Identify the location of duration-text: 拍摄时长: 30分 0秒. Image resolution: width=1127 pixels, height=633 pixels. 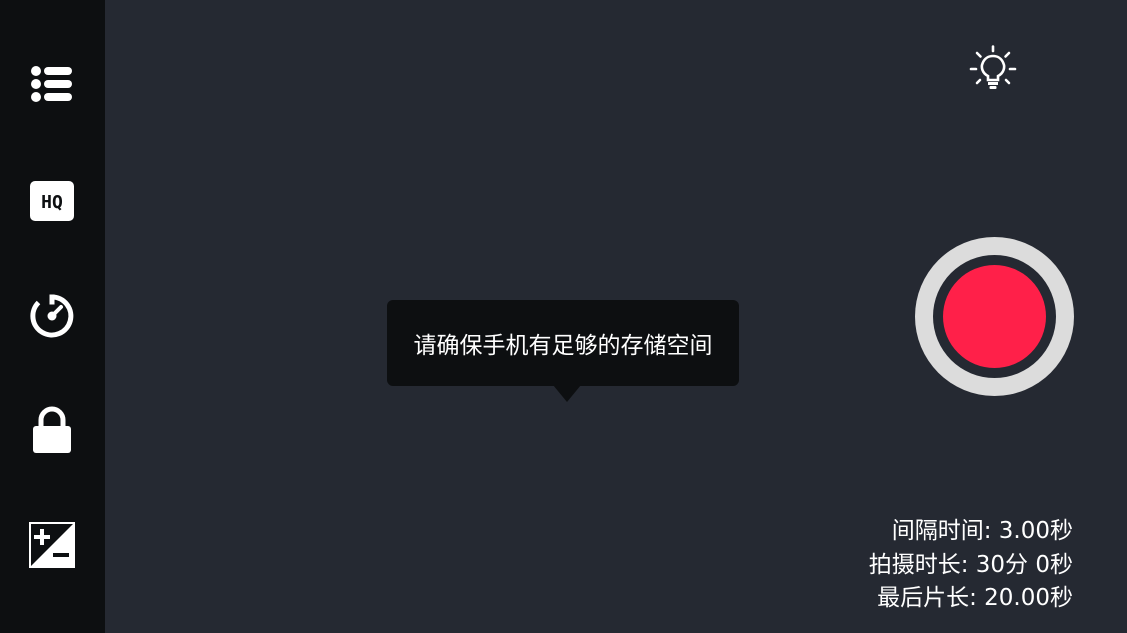
(970, 564).